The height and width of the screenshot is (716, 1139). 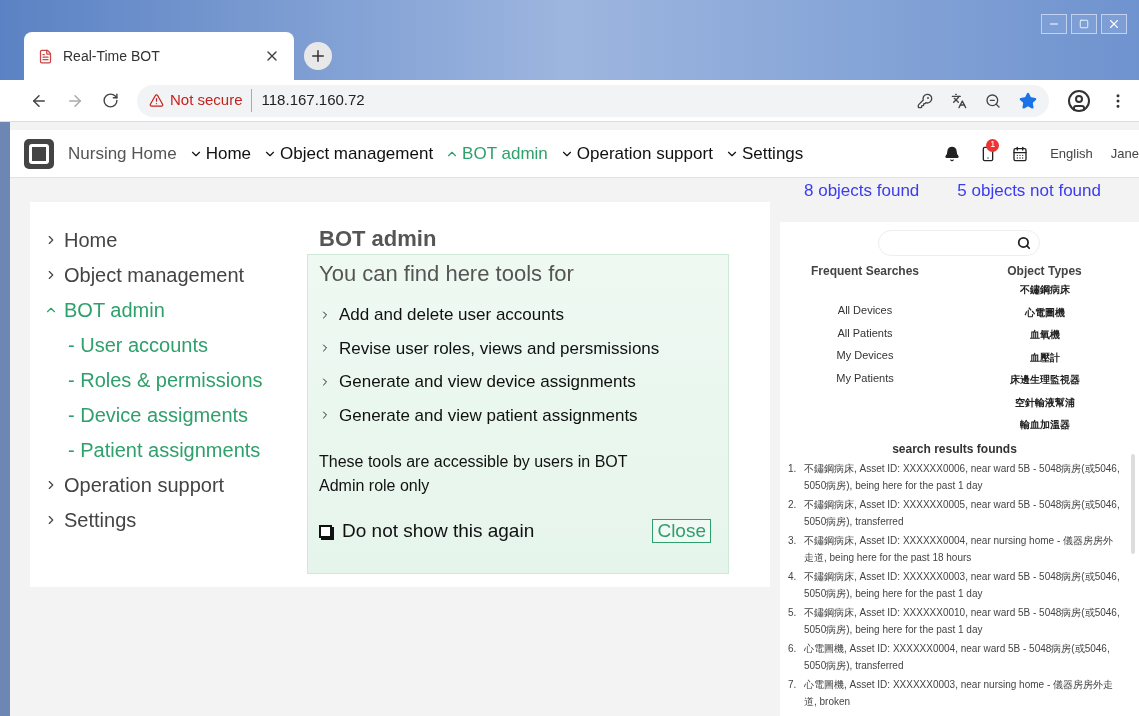 What do you see at coordinates (1044, 293) in the screenshot?
I see `object-type-link: 不鏽鋼病床` at bounding box center [1044, 293].